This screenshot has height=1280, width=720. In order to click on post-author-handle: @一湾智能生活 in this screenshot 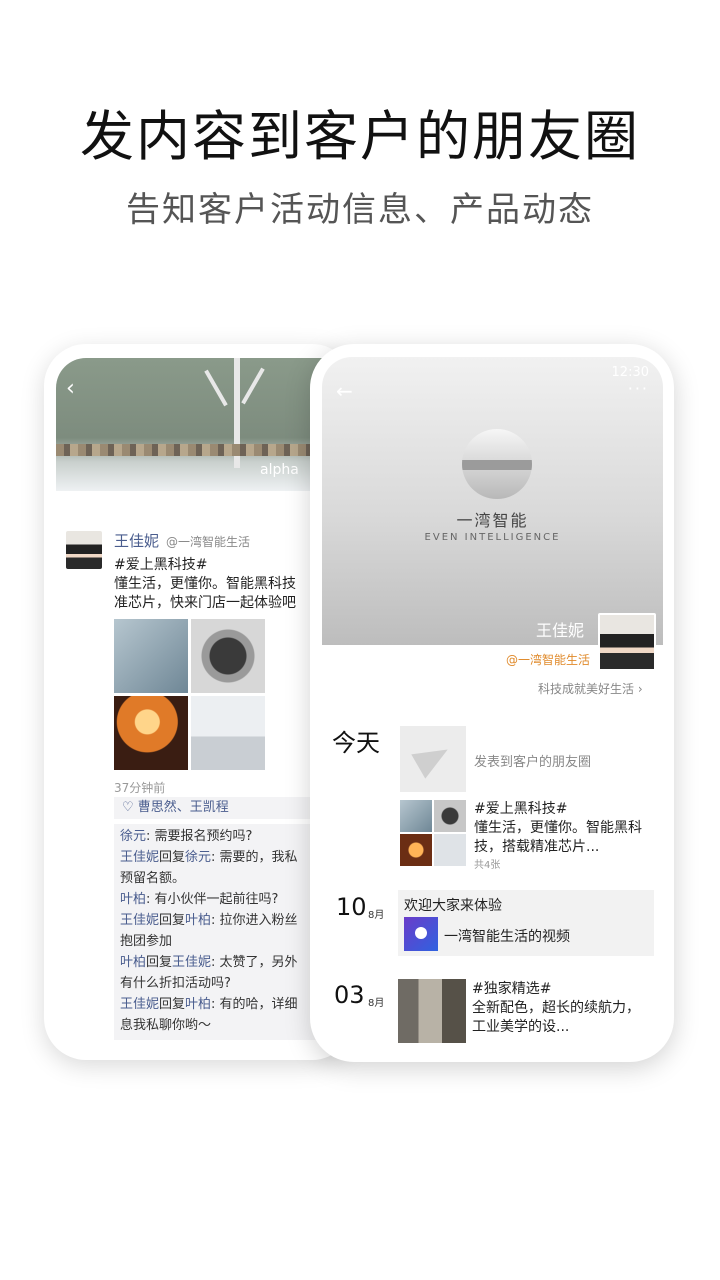, I will do `click(208, 542)`.